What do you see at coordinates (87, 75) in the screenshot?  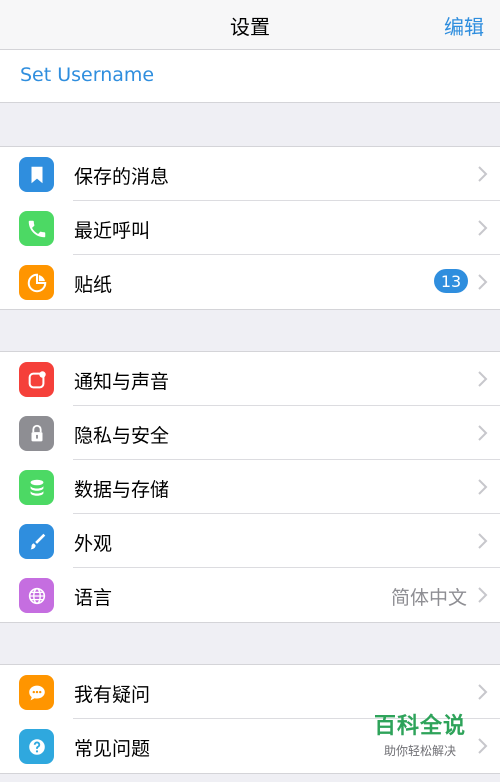 I see `set-username-link: Set Username` at bounding box center [87, 75].